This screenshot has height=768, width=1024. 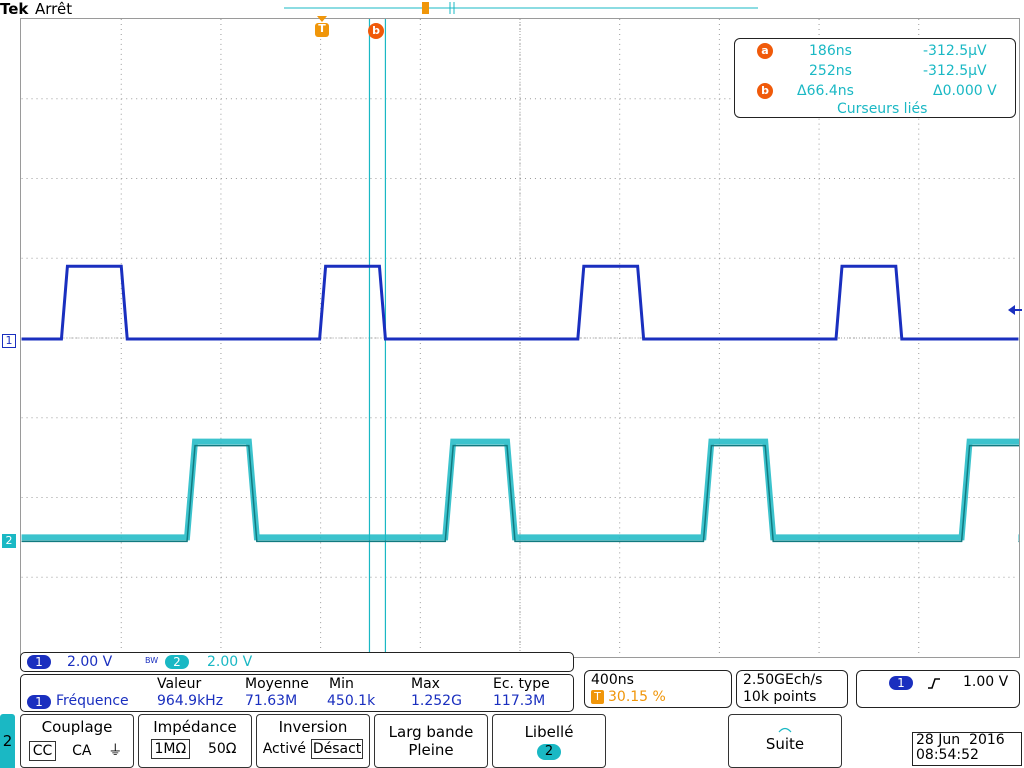 I want to click on meas-header-mean: Moyenne, so click(x=277, y=684).